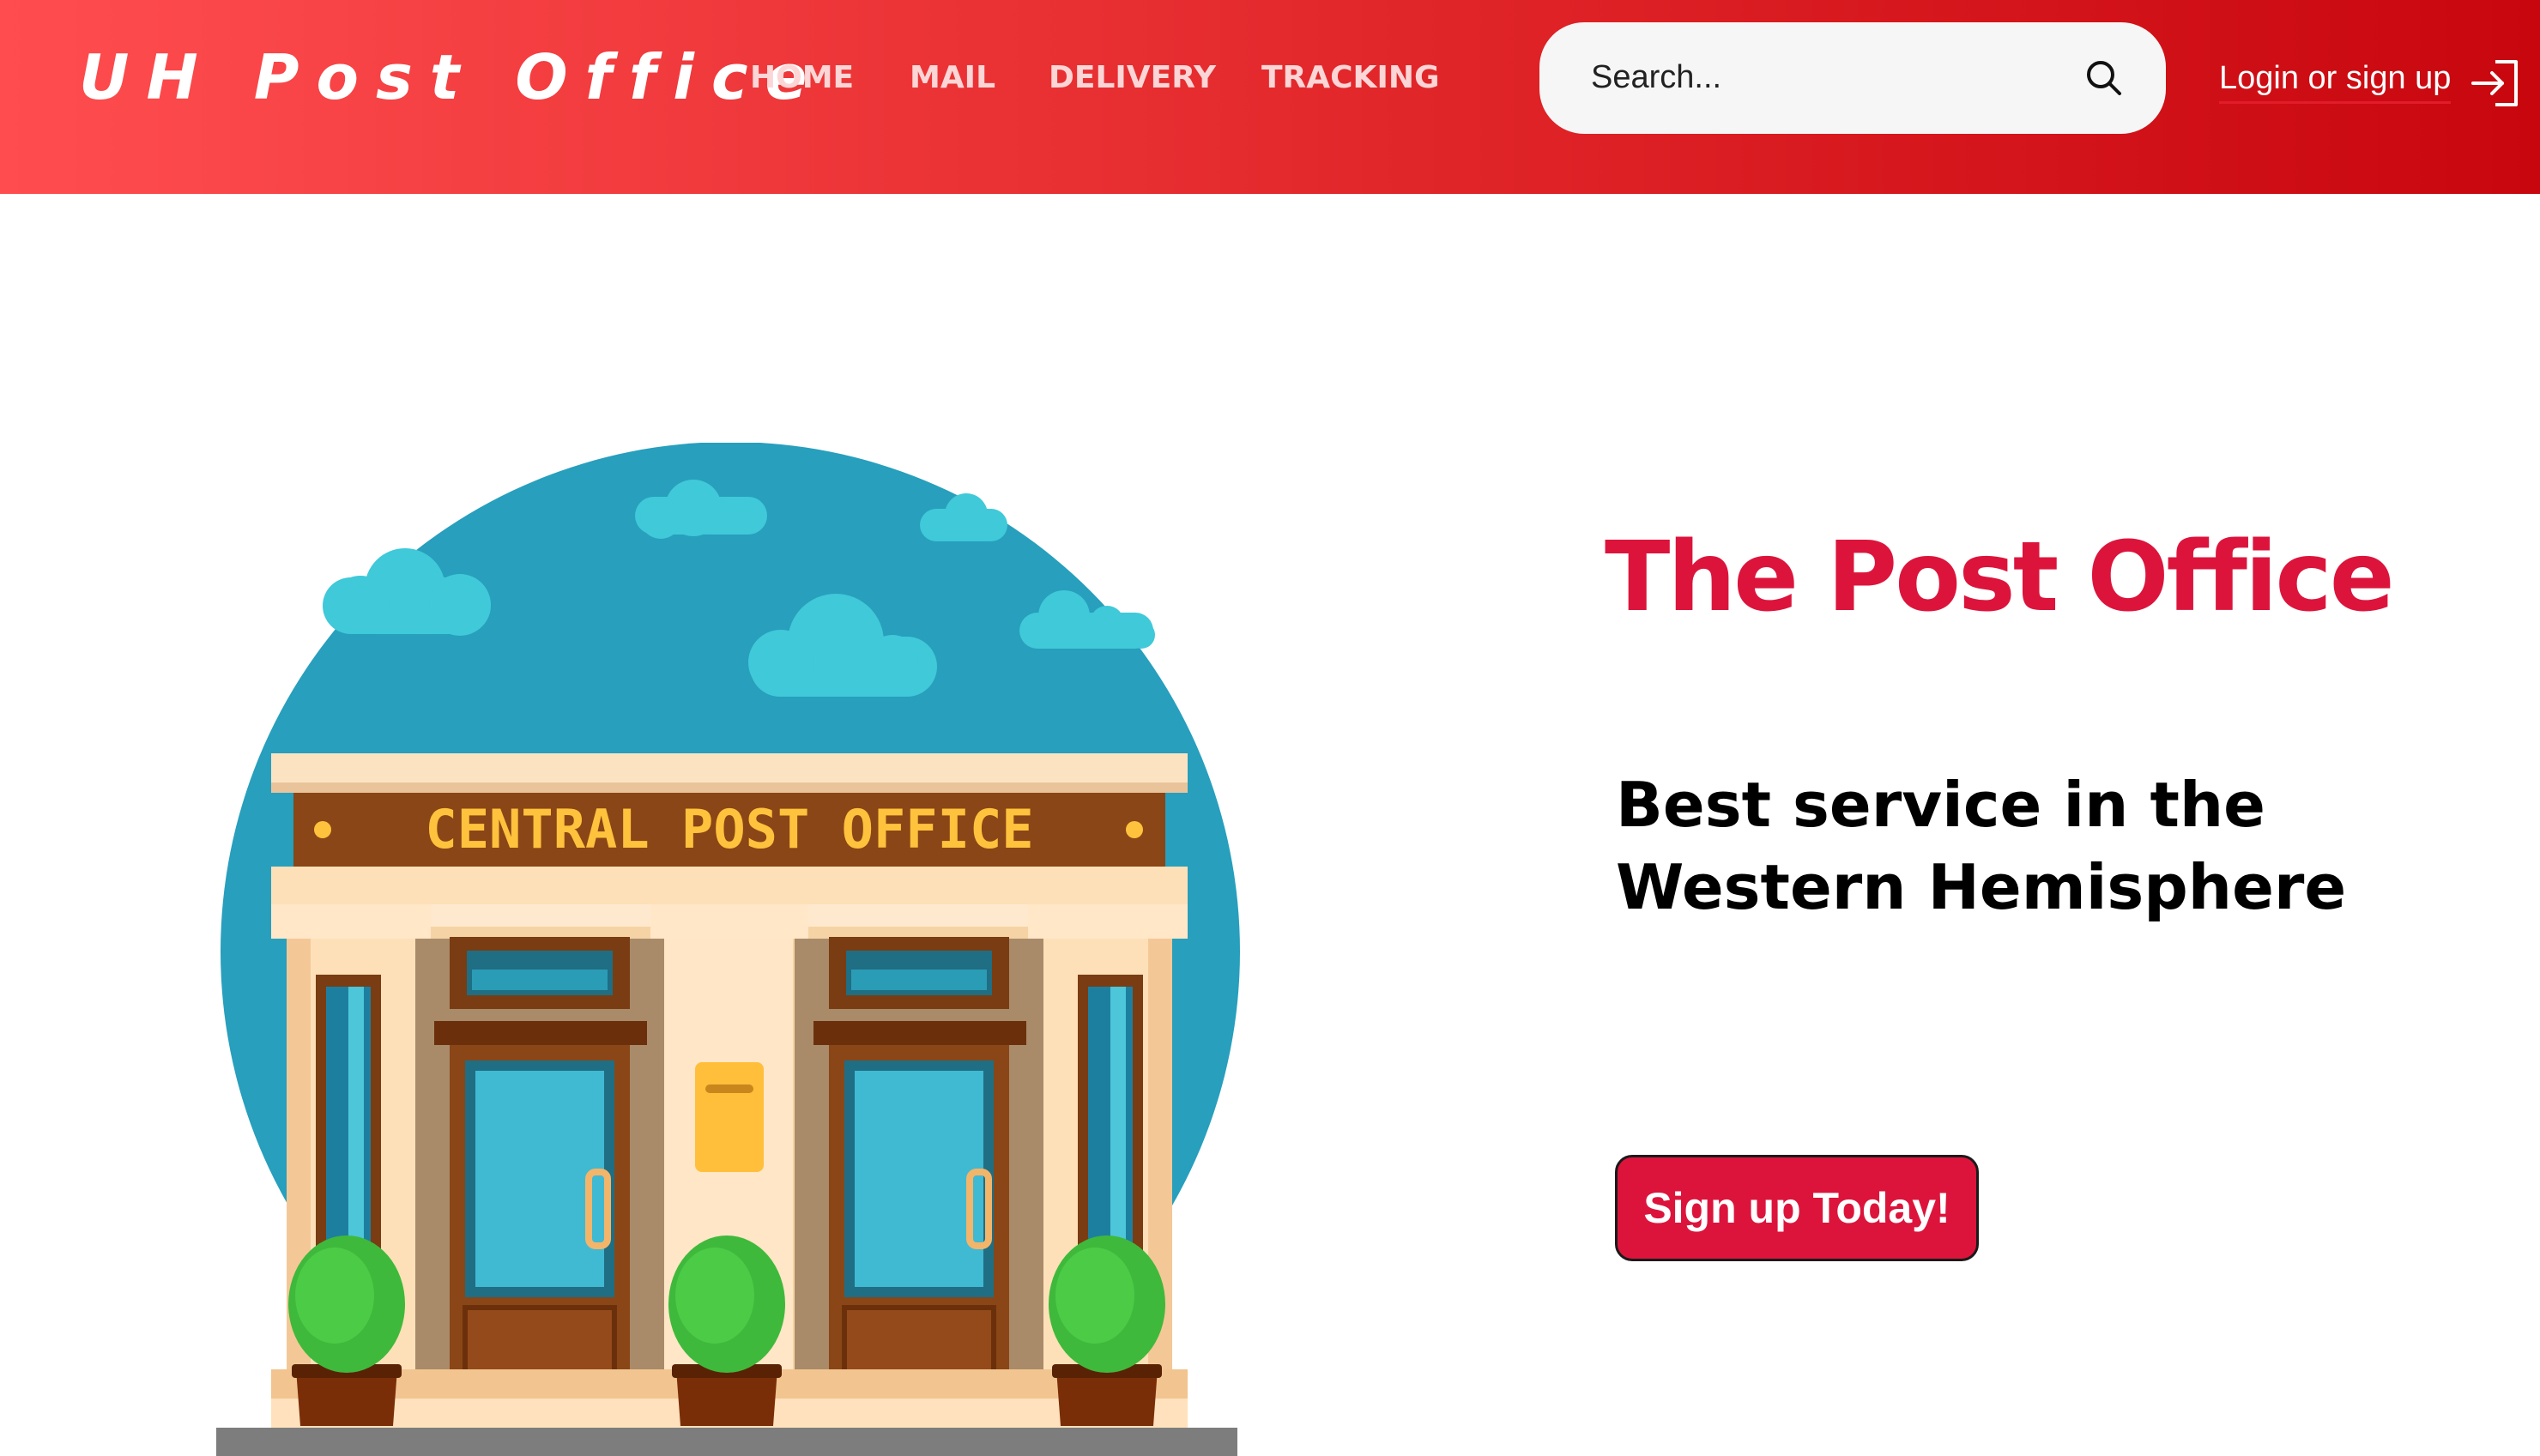  I want to click on search-box, so click(1852, 78).